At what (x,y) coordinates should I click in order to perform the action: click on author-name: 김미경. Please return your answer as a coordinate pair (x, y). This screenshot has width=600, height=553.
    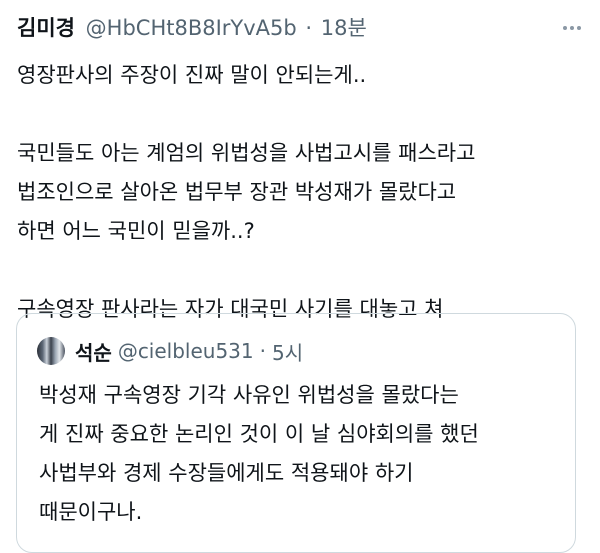
    Looking at the image, I should click on (46, 28).